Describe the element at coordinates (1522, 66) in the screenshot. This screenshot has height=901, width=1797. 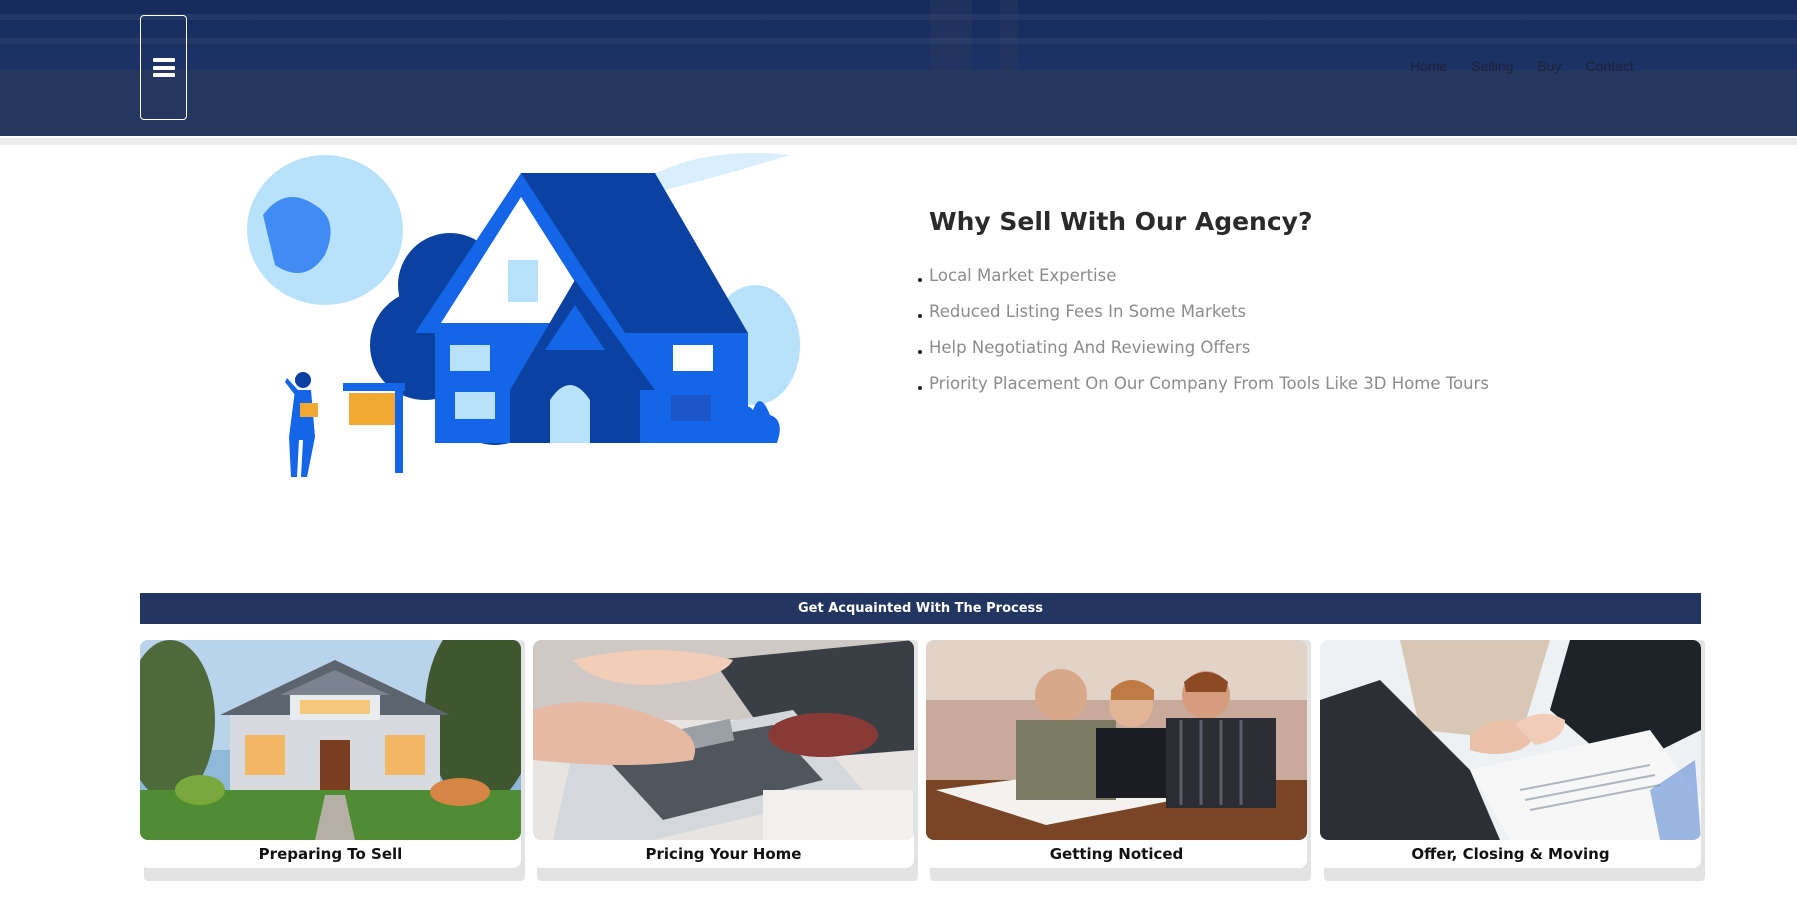
I see `top-nav: Home Selling Buy Contact` at that location.